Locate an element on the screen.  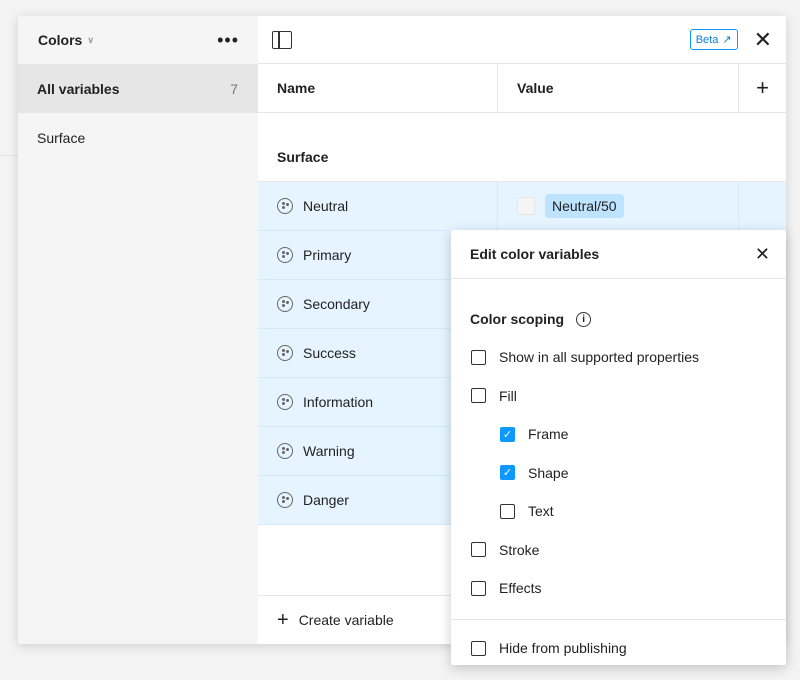
scope-checkbox-show-in-all-supported-properties: Show in all supported properties is located at coordinates (618, 357).